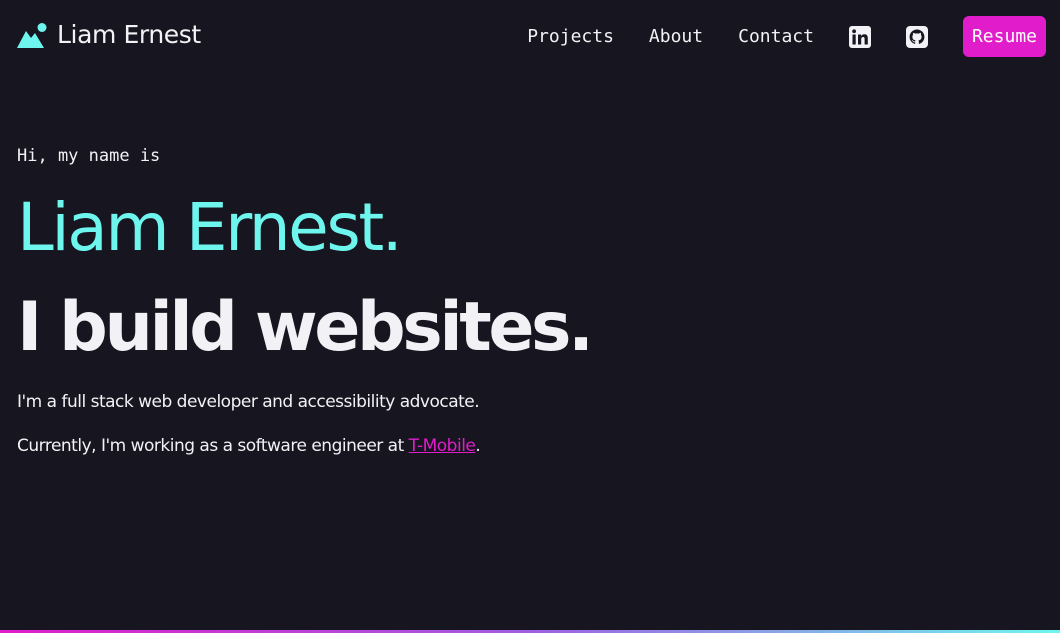  I want to click on hero-tagline: I build websites., so click(305, 327).